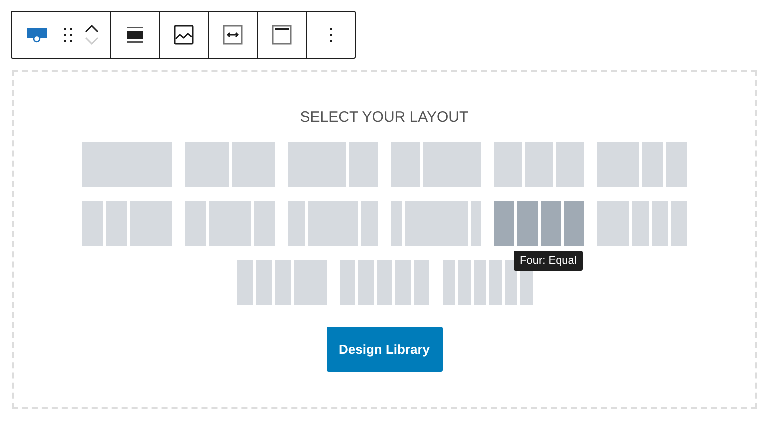 The image size is (770, 424). I want to click on align-icon, so click(135, 35).